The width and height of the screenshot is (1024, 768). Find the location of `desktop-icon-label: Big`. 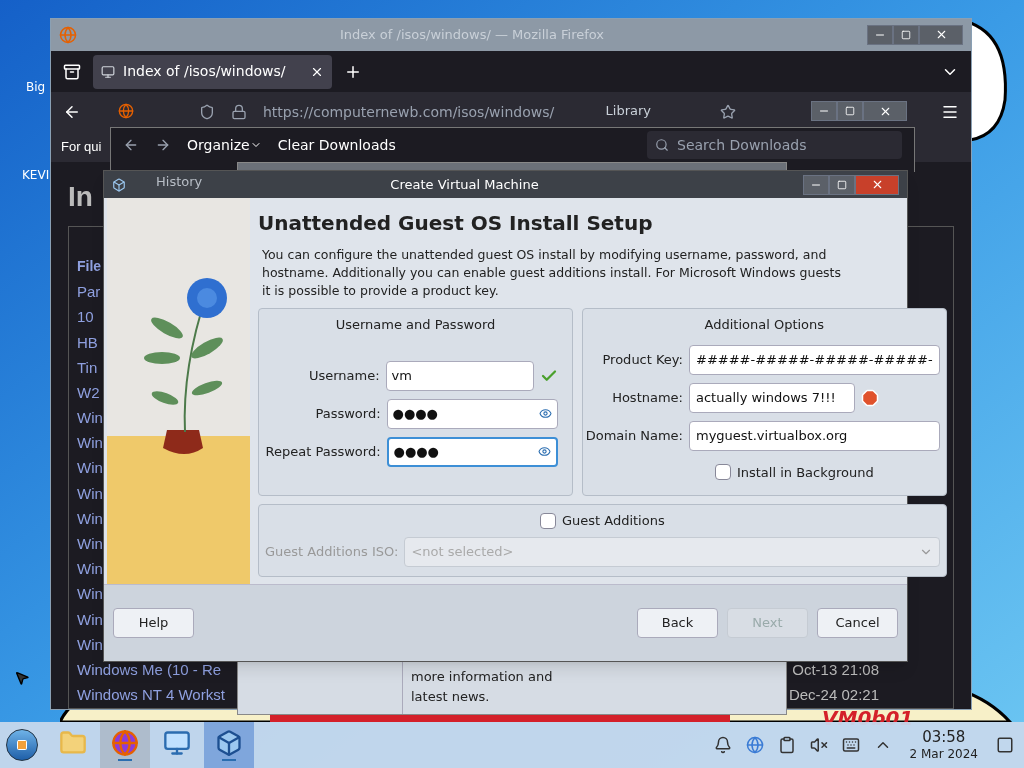

desktop-icon-label: Big is located at coordinates (36, 87).